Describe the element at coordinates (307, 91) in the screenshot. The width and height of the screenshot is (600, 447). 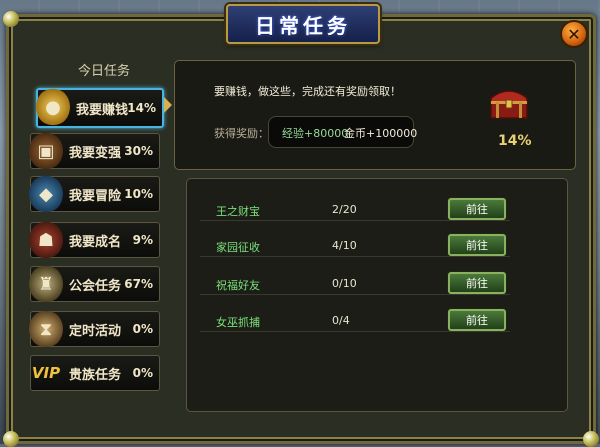
I see `task-description: 要赚钱，做这些，完成还有奖励领取！` at that location.